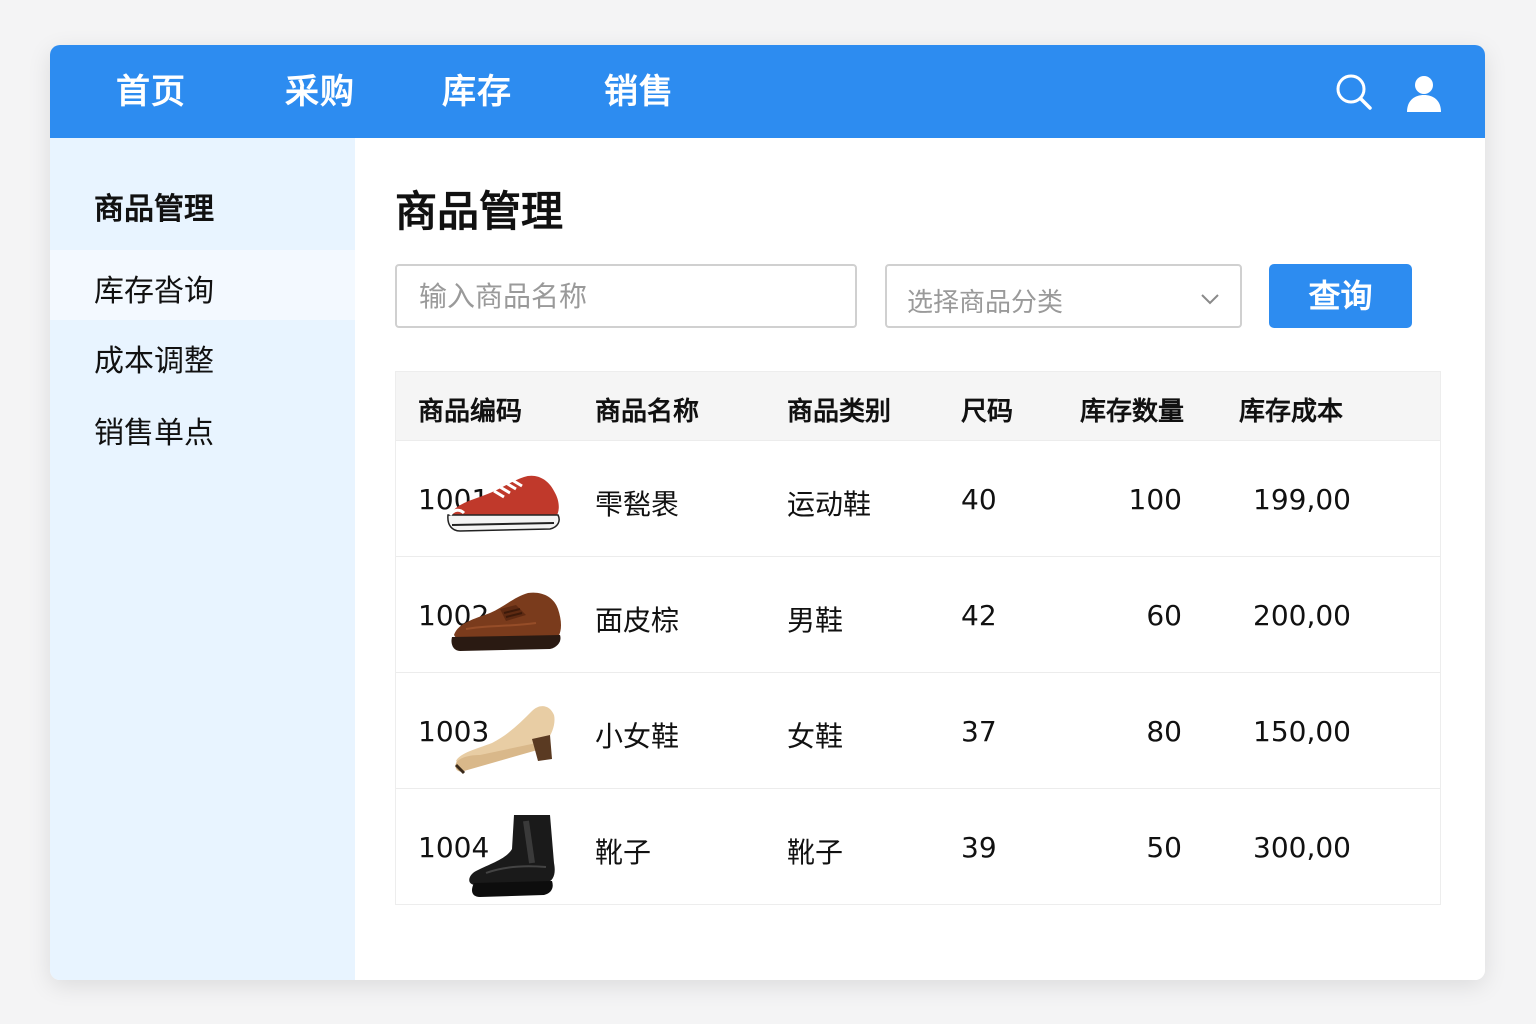 The height and width of the screenshot is (1024, 1536). Describe the element at coordinates (637, 504) in the screenshot. I see `cell-name: 雫甃褁` at that location.